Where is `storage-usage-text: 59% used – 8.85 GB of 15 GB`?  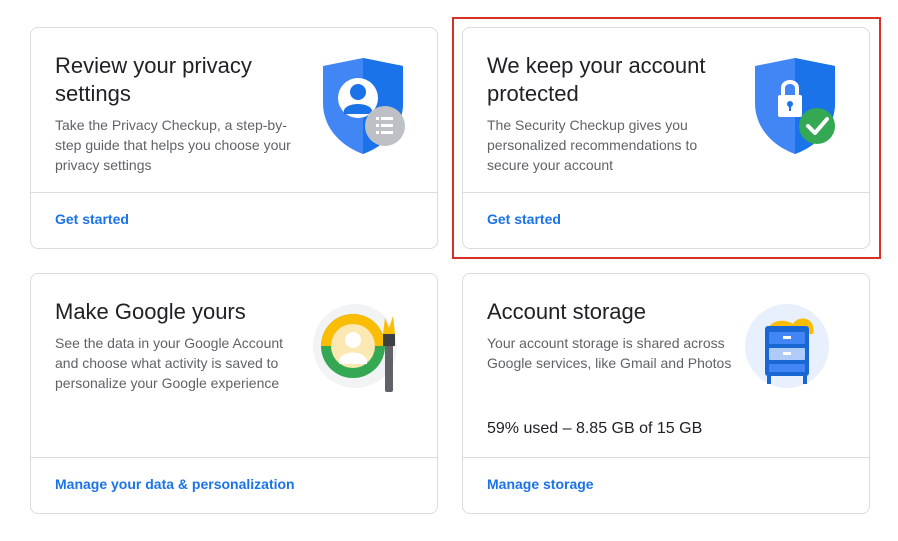 storage-usage-text: 59% used – 8.85 GB of 15 GB is located at coordinates (595, 428).